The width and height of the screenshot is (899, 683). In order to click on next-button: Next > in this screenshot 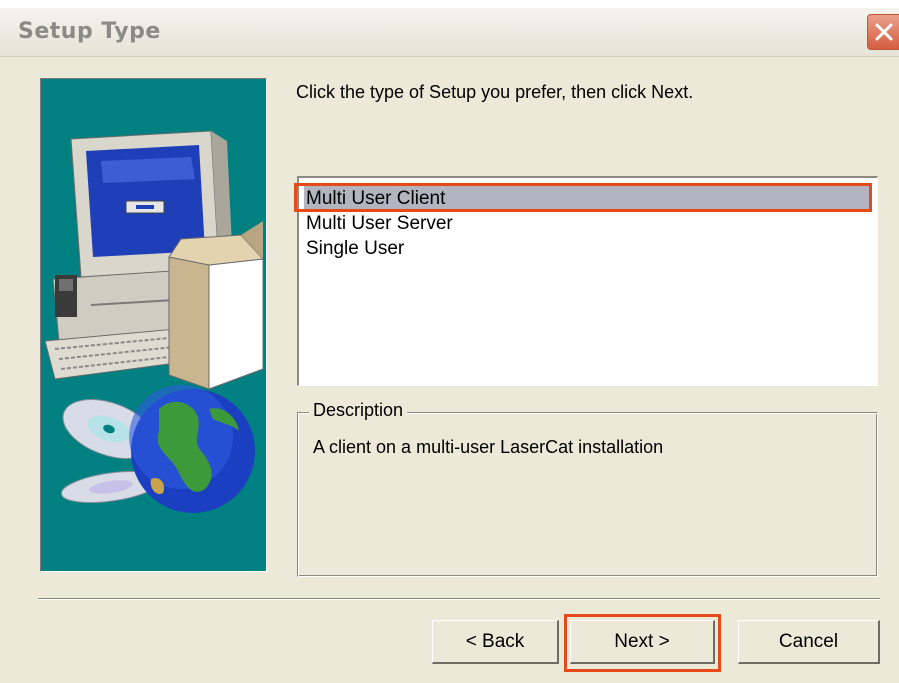, I will do `click(642, 642)`.